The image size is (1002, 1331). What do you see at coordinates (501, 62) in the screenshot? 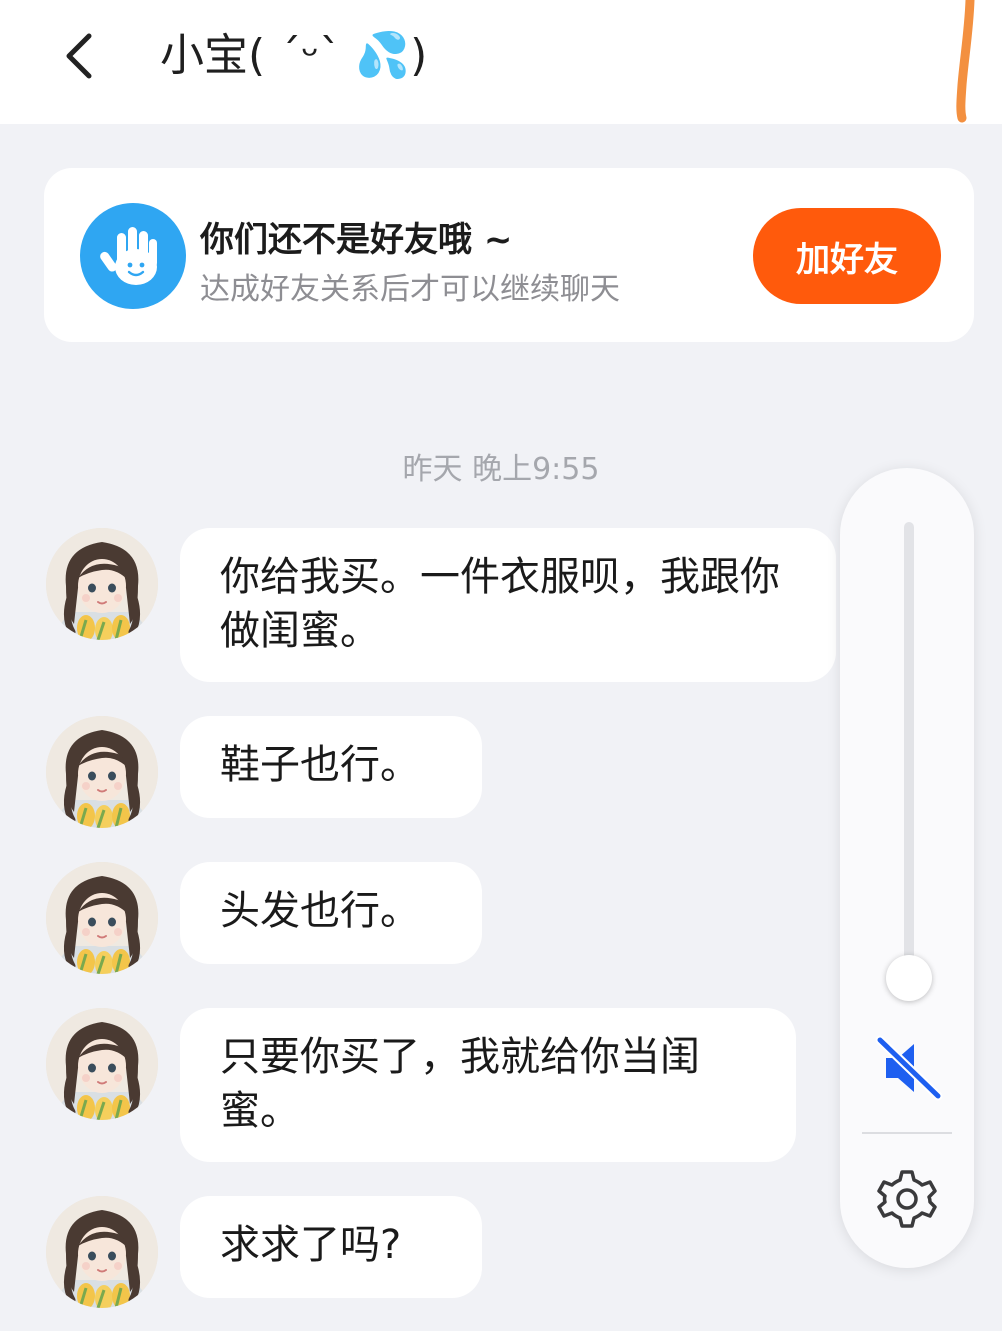
I see `chat-header: 小宝( ˊᵕˋ 💦)` at bounding box center [501, 62].